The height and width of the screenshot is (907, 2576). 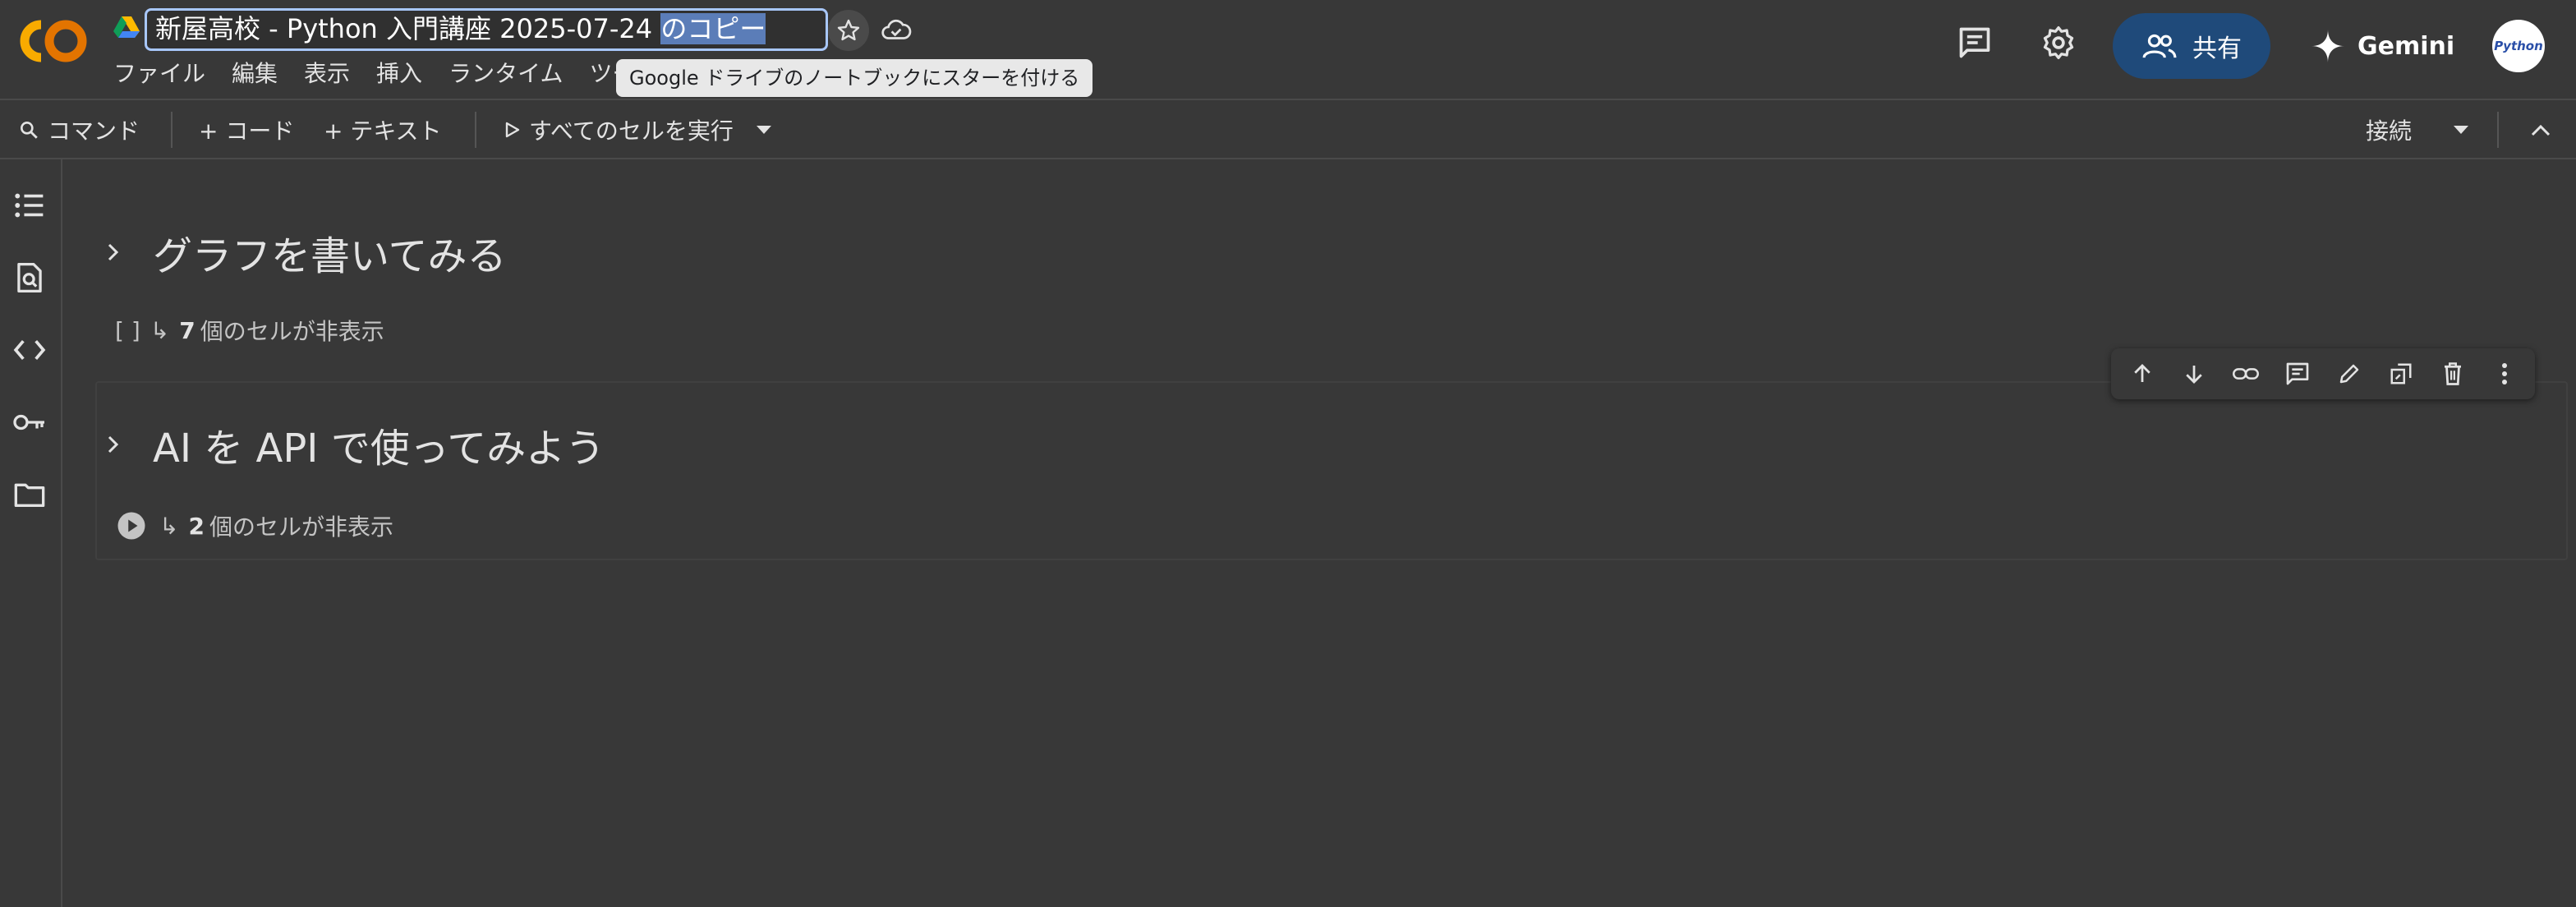 What do you see at coordinates (2159, 46) in the screenshot?
I see `people-icon` at bounding box center [2159, 46].